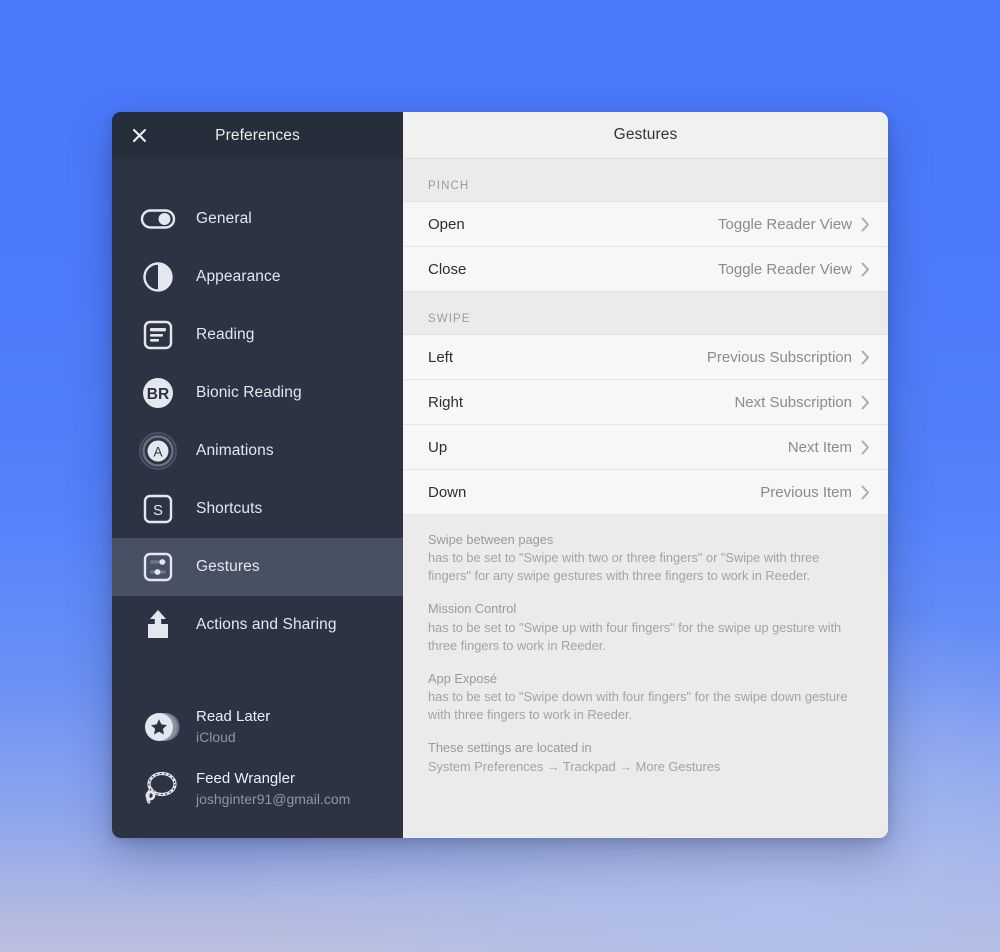 The width and height of the screenshot is (1000, 952). Describe the element at coordinates (224, 218) in the screenshot. I see `sidebar-item-label: General` at that location.